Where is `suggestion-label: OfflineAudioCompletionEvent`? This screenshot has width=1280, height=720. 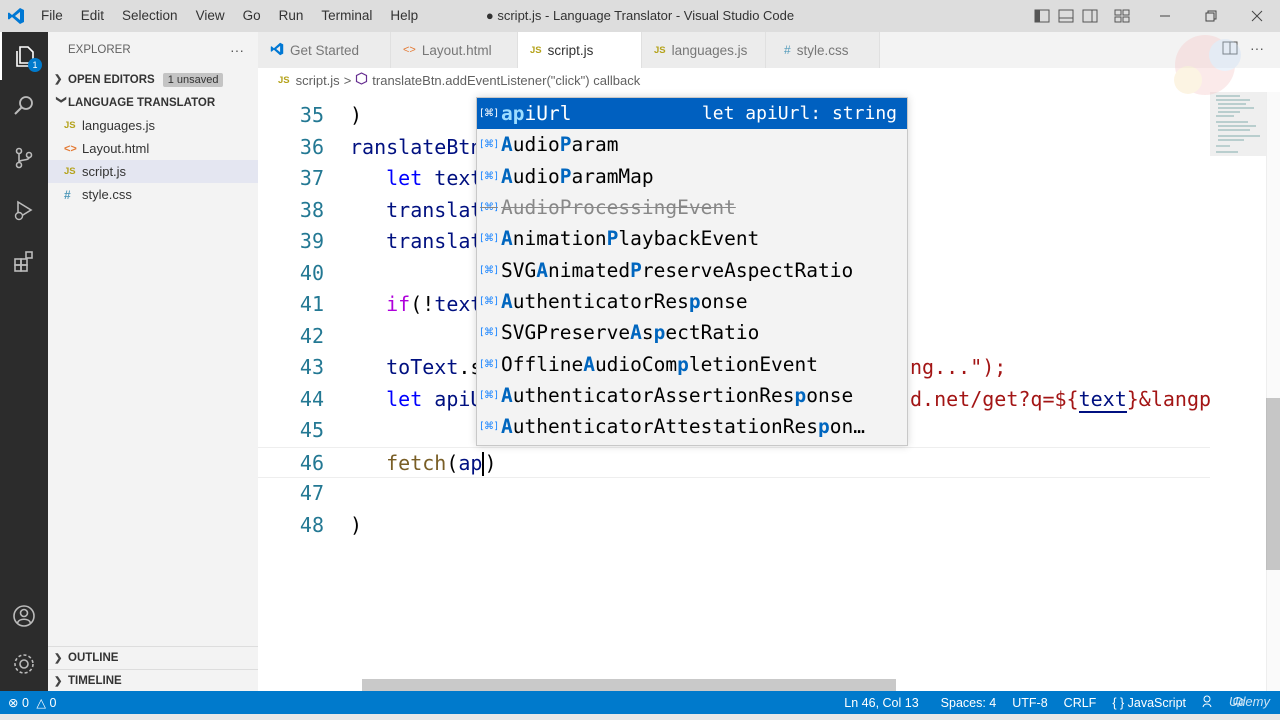
suggestion-label: OfflineAudioCompletionEvent is located at coordinates (660, 364).